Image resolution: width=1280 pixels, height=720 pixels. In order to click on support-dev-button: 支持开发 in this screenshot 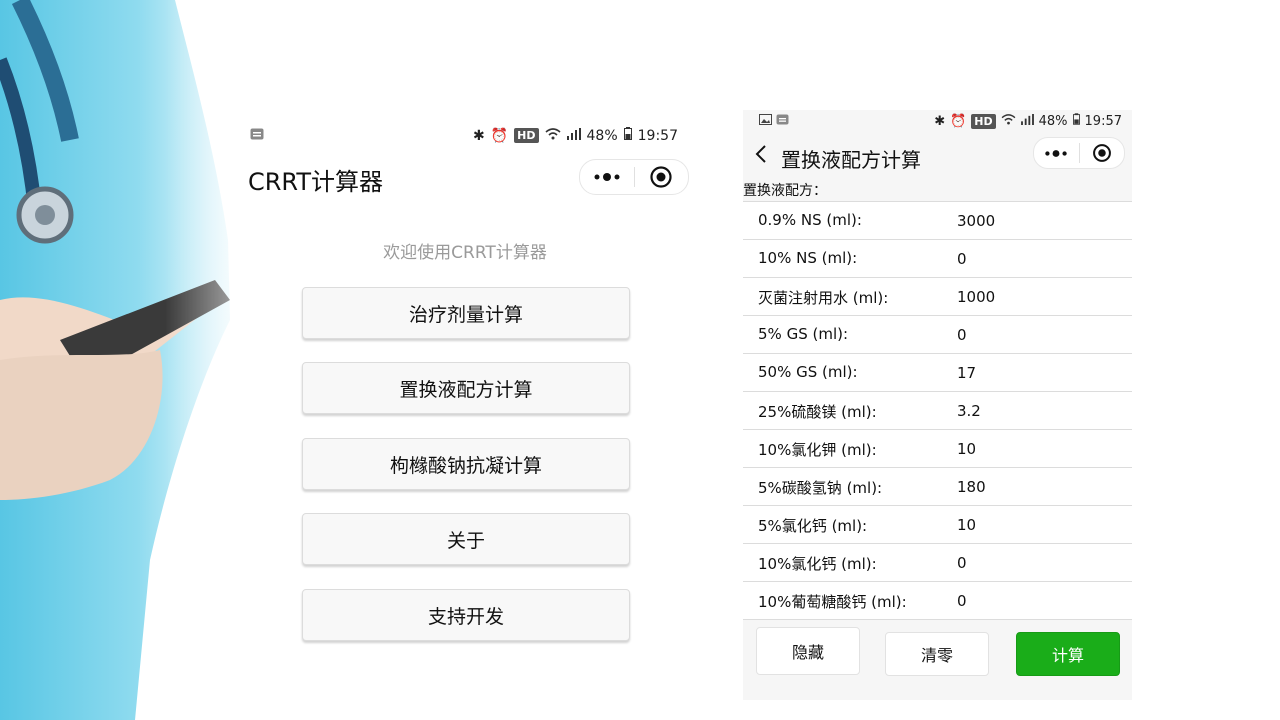, I will do `click(466, 615)`.